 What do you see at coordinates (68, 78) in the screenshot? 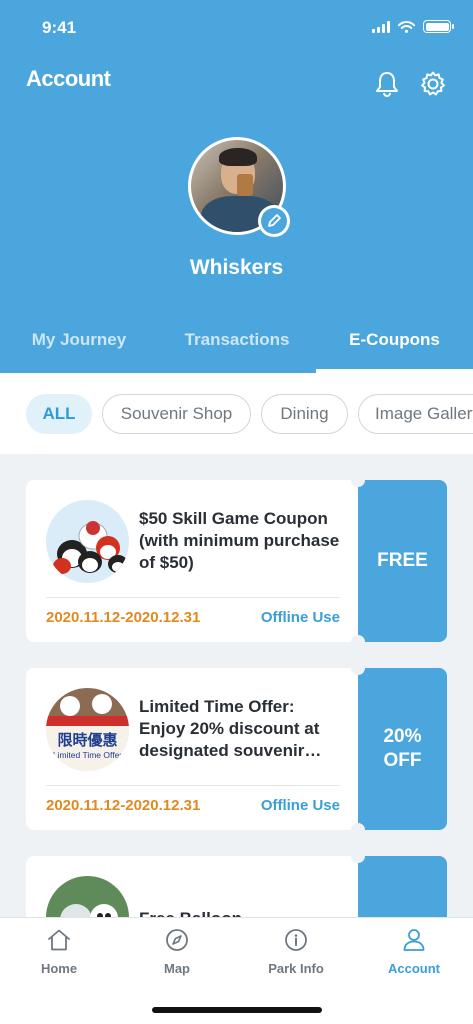
I see `page-title: Account` at bounding box center [68, 78].